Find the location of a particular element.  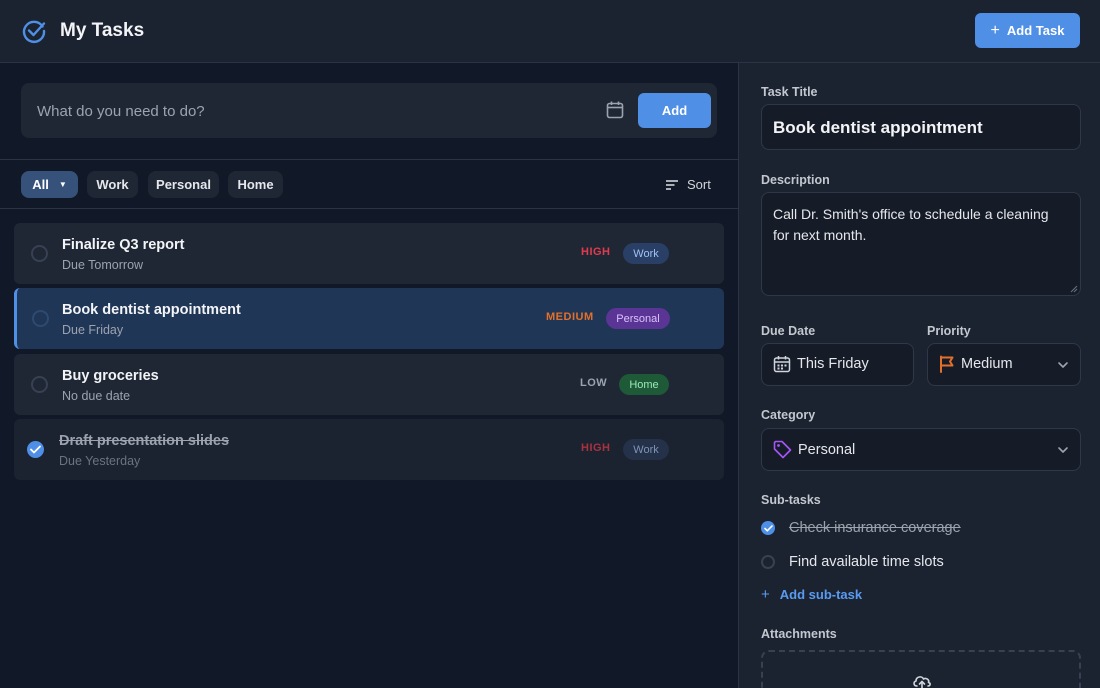

task-due-date: No due date is located at coordinates (96, 396).